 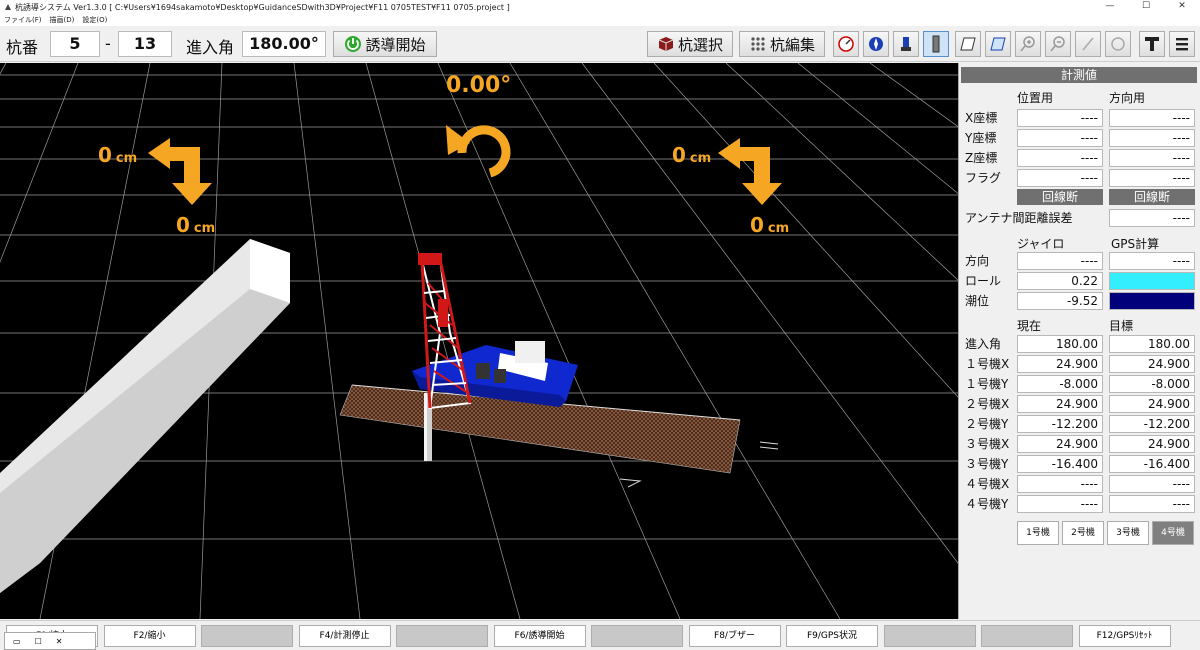 I want to click on menu-file: ファイル(F), so click(x=23, y=20).